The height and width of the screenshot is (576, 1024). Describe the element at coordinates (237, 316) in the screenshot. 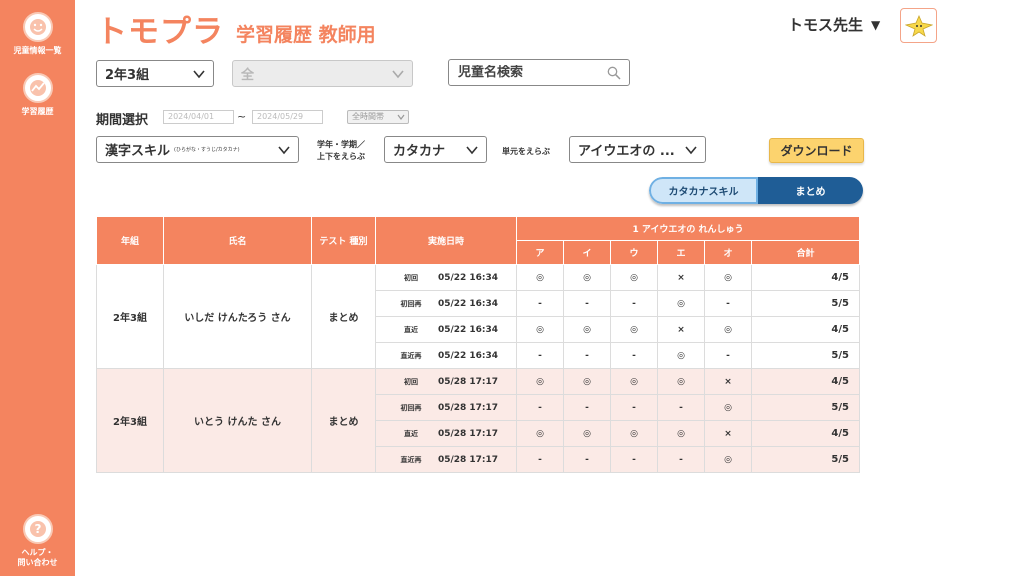

I see `cell-name: いしだ けんたろう さん` at that location.